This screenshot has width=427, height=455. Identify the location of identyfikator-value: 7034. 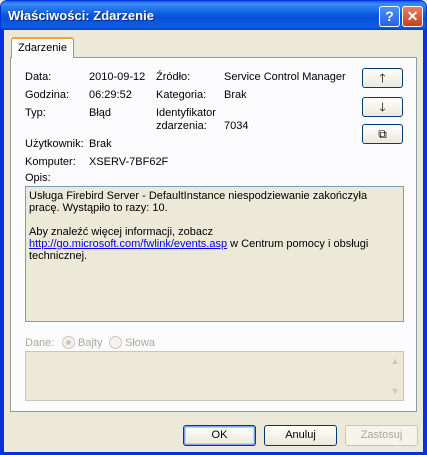
(236, 126).